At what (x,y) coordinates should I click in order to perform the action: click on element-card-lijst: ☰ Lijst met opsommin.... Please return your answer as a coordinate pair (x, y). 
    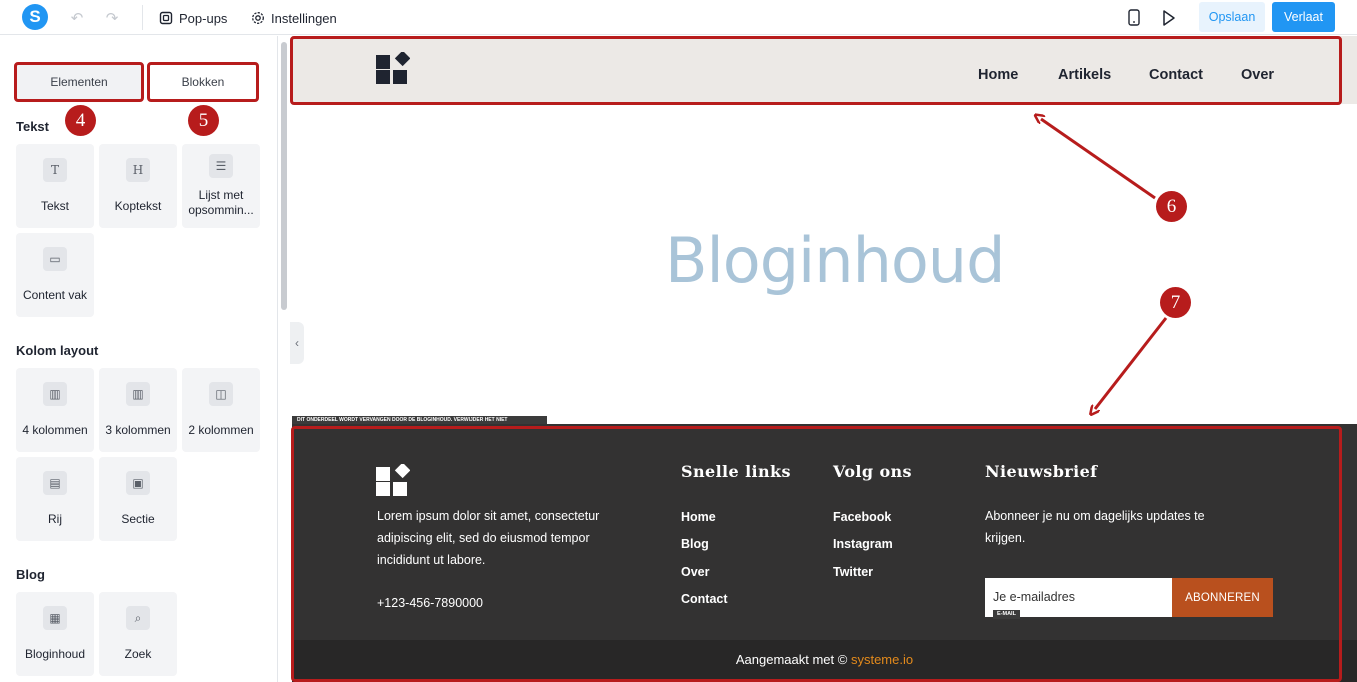
    Looking at the image, I should click on (221, 186).